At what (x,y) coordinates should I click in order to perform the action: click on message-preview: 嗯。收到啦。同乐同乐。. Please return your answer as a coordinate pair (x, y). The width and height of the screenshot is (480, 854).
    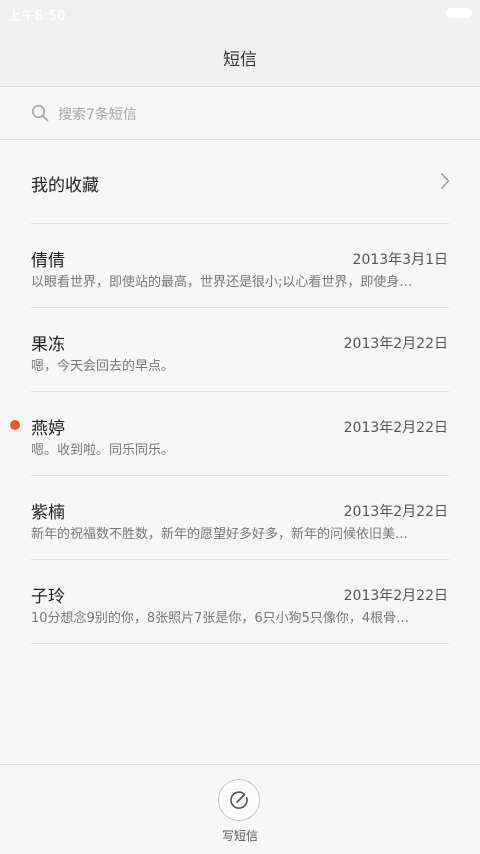
    Looking at the image, I should click on (103, 450).